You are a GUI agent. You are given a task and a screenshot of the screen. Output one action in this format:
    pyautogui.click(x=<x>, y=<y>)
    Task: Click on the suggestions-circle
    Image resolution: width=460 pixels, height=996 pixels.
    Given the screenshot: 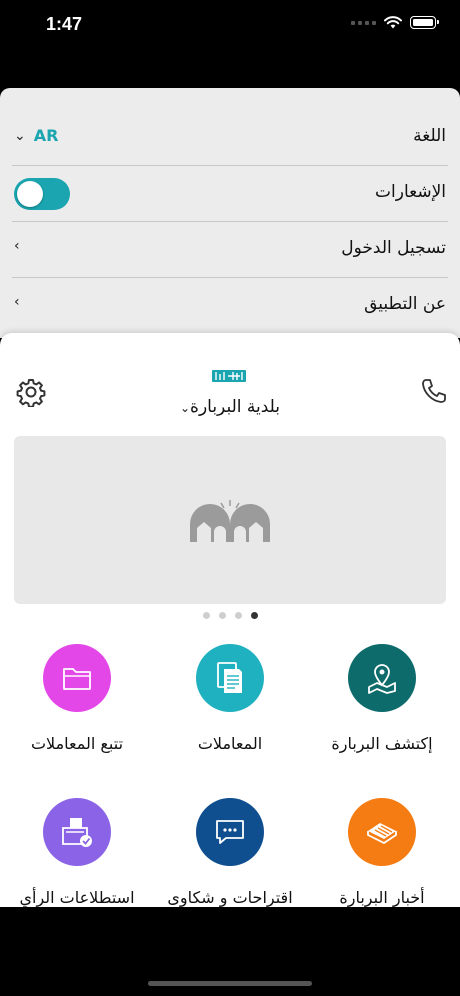 What is the action you would take?
    pyautogui.click(x=230, y=832)
    